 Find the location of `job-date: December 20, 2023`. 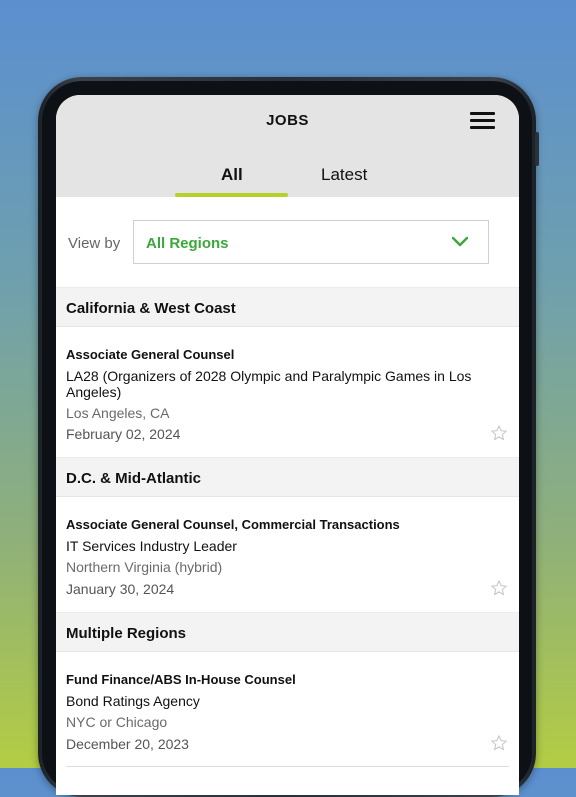

job-date: December 20, 2023 is located at coordinates (127, 744).